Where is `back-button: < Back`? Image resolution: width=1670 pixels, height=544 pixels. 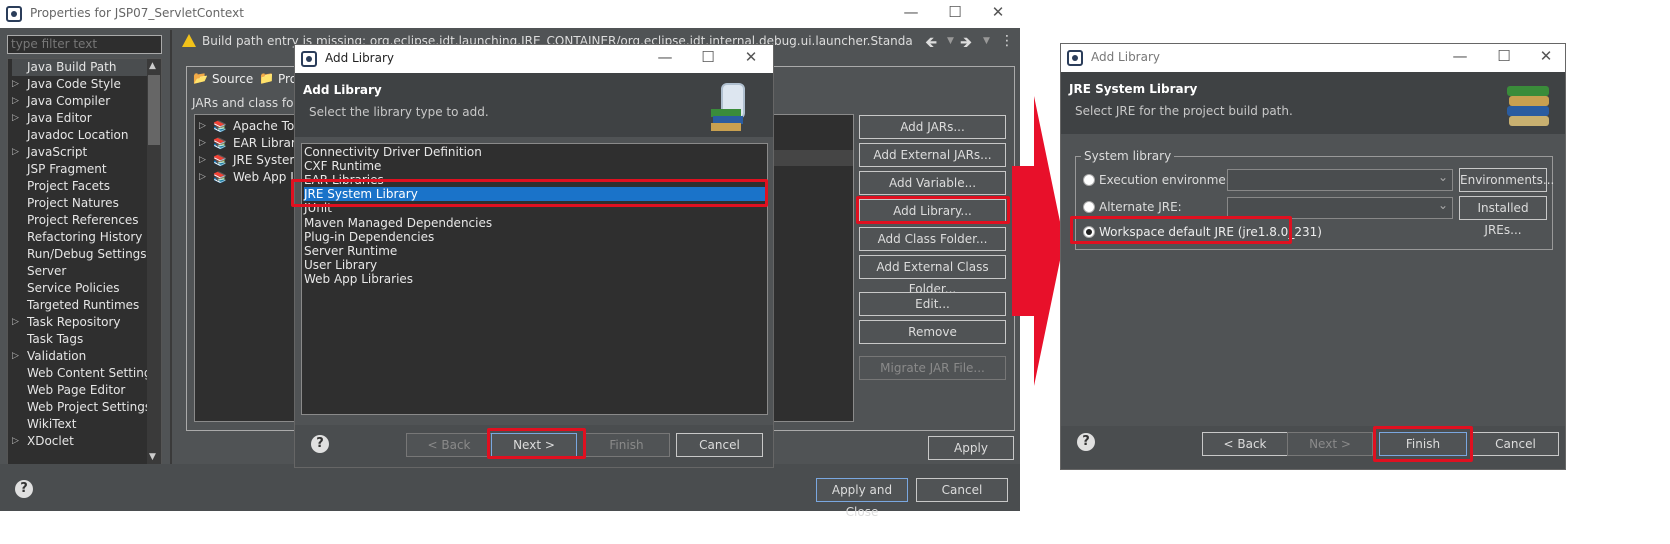
back-button: < Back is located at coordinates (449, 445).